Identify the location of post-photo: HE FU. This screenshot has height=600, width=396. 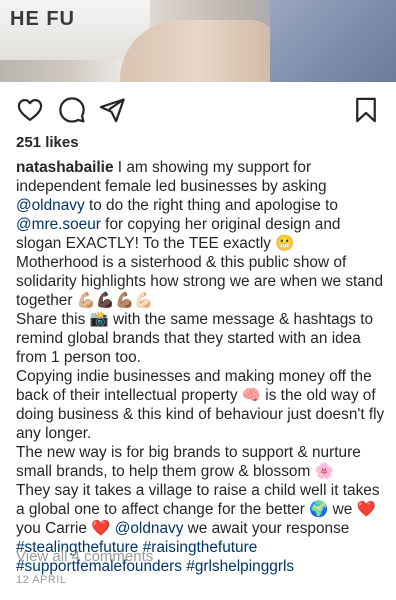
(198, 41).